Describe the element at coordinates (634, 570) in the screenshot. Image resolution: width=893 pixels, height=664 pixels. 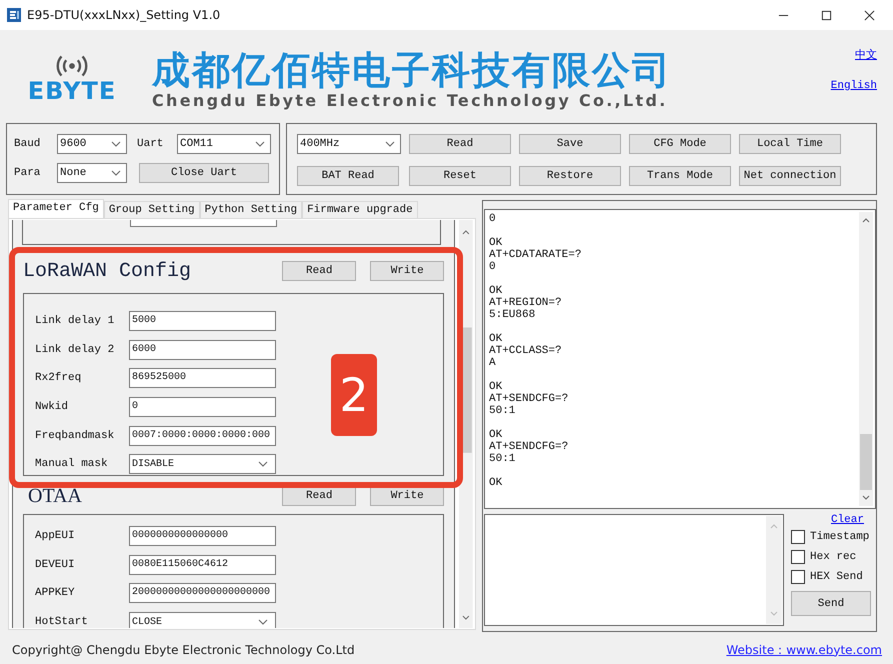
I see `send-input` at that location.